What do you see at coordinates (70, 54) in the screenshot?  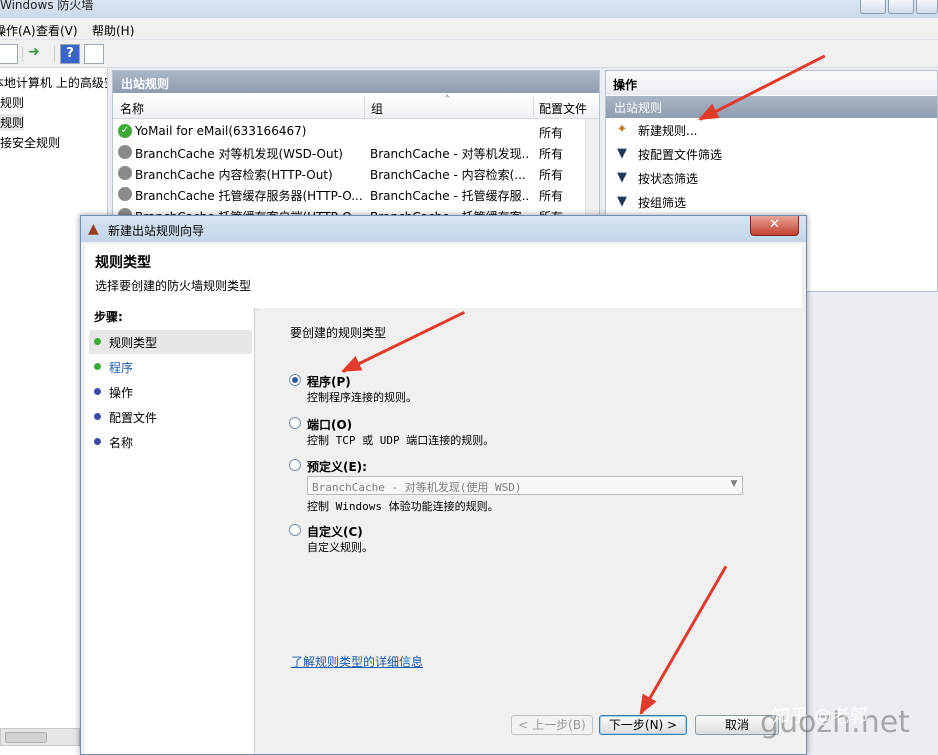 I see `help-icon: ?` at bounding box center [70, 54].